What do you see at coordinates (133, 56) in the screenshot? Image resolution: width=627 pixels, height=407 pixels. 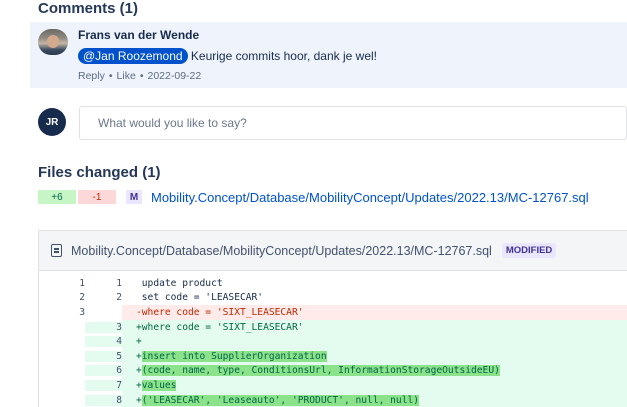 I see `user-mention: @Jan Roozemond` at bounding box center [133, 56].